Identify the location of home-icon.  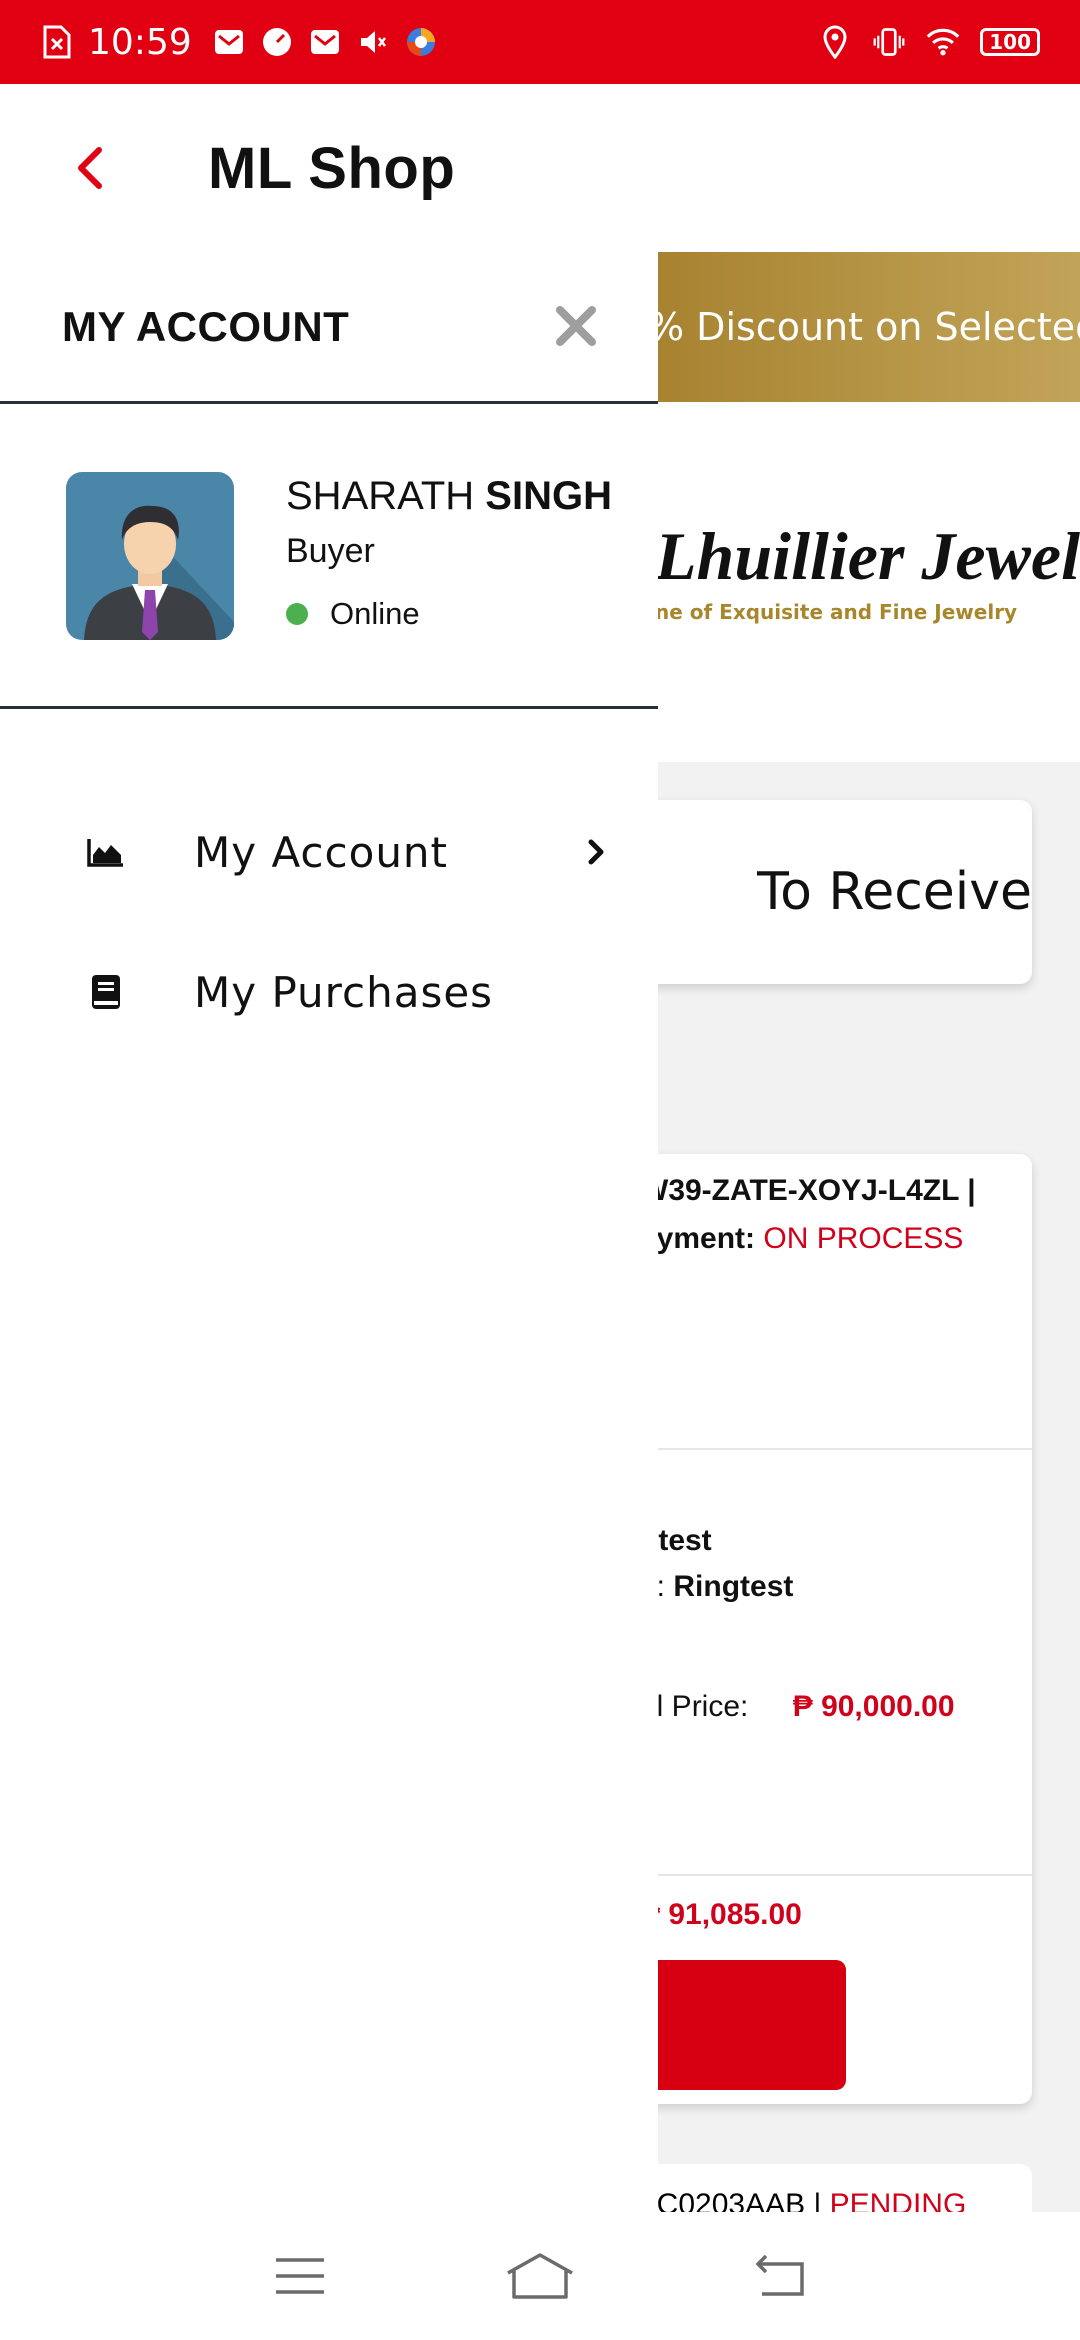
(540, 2276).